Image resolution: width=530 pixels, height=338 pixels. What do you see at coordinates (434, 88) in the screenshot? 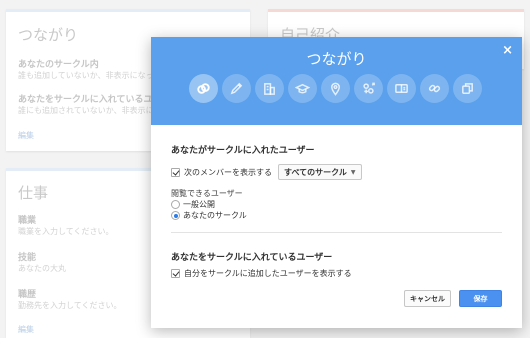
I see `chain-icon` at bounding box center [434, 88].